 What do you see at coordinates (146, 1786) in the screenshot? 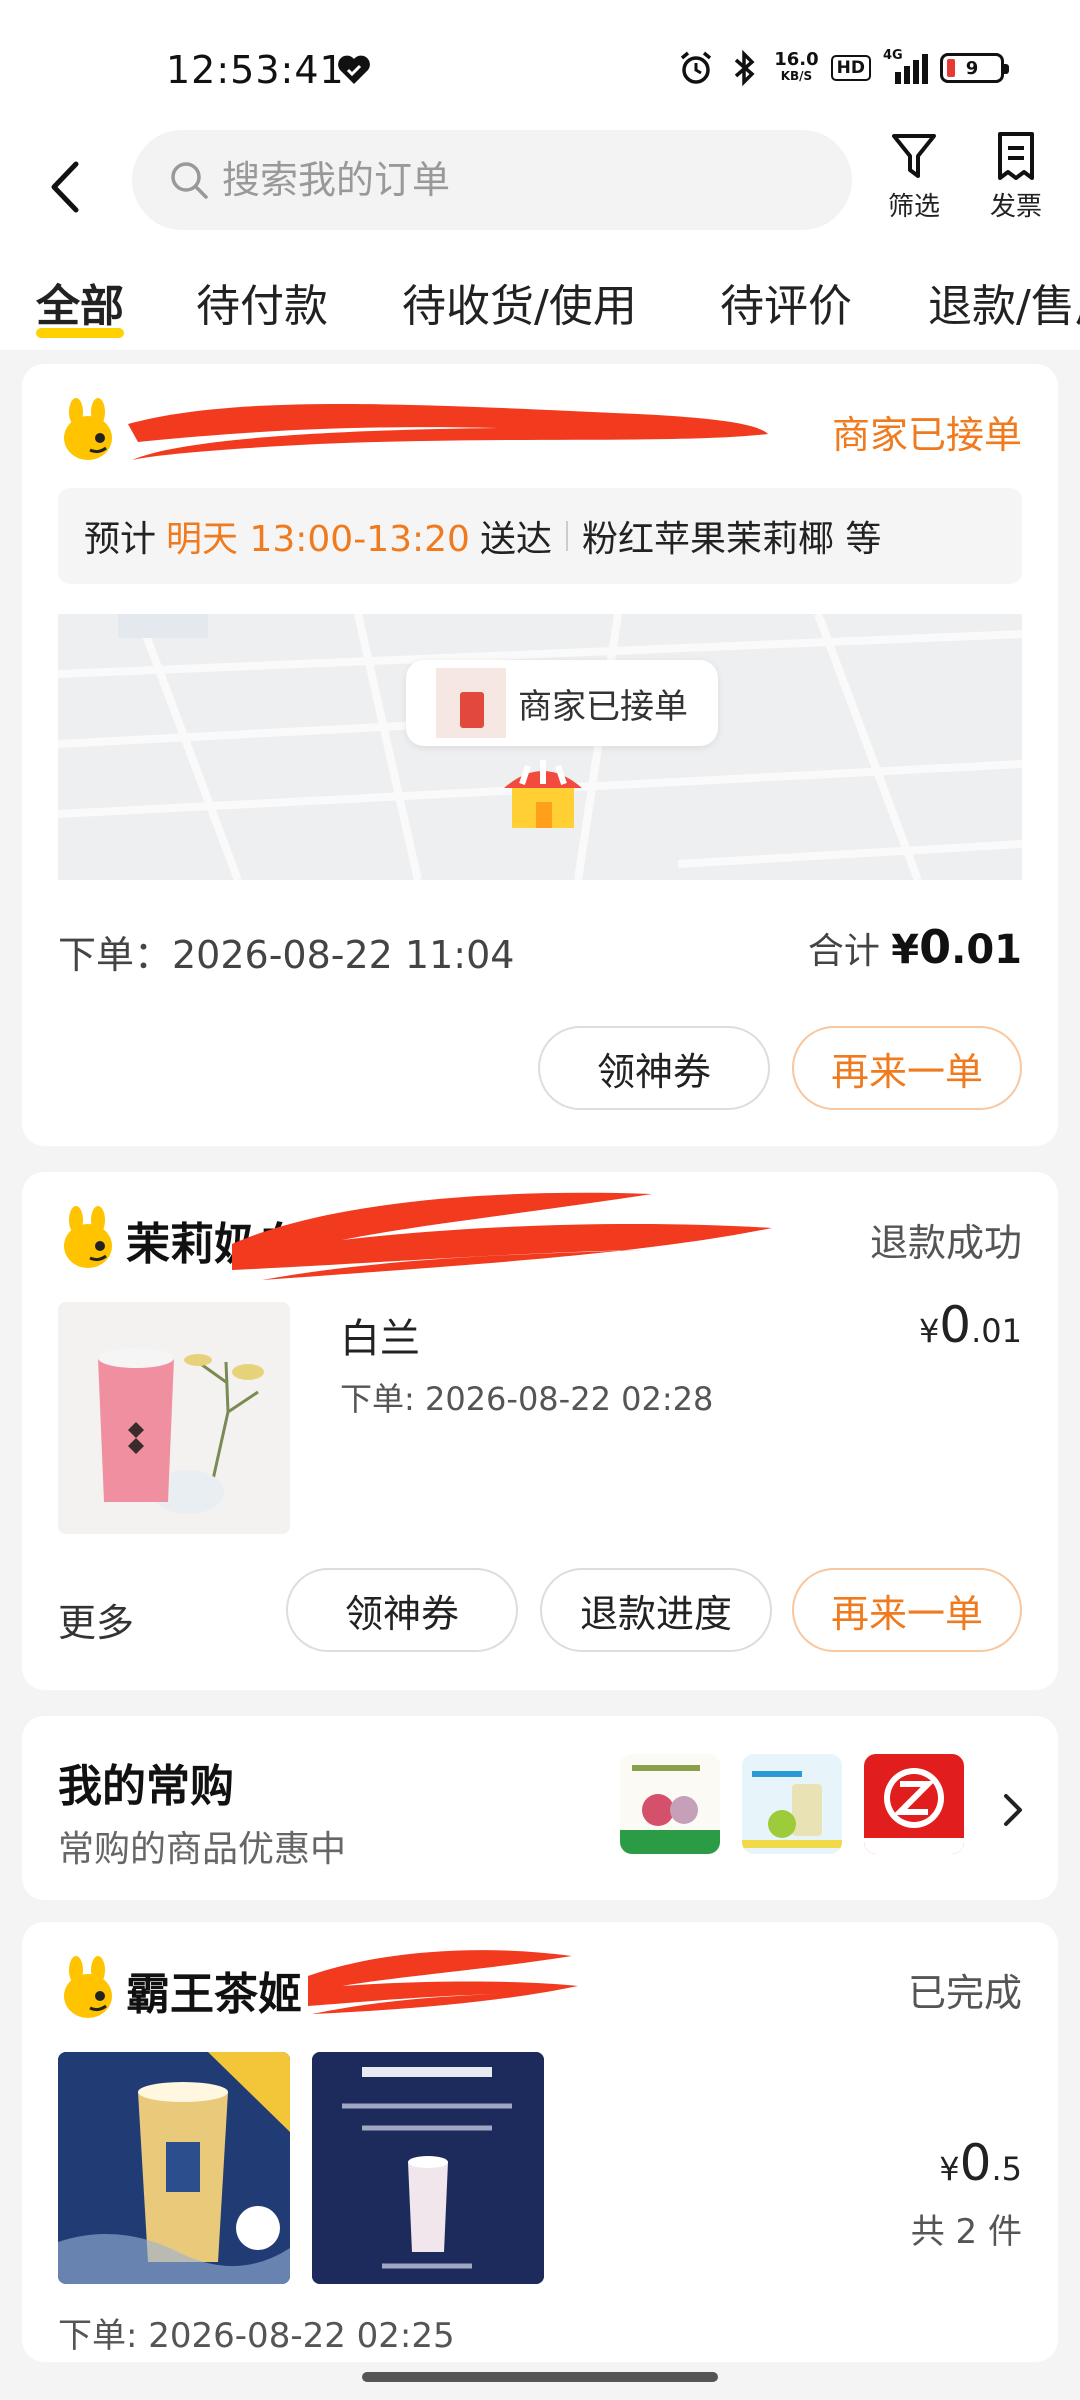
I see `frequent-title: 我的常购` at bounding box center [146, 1786].